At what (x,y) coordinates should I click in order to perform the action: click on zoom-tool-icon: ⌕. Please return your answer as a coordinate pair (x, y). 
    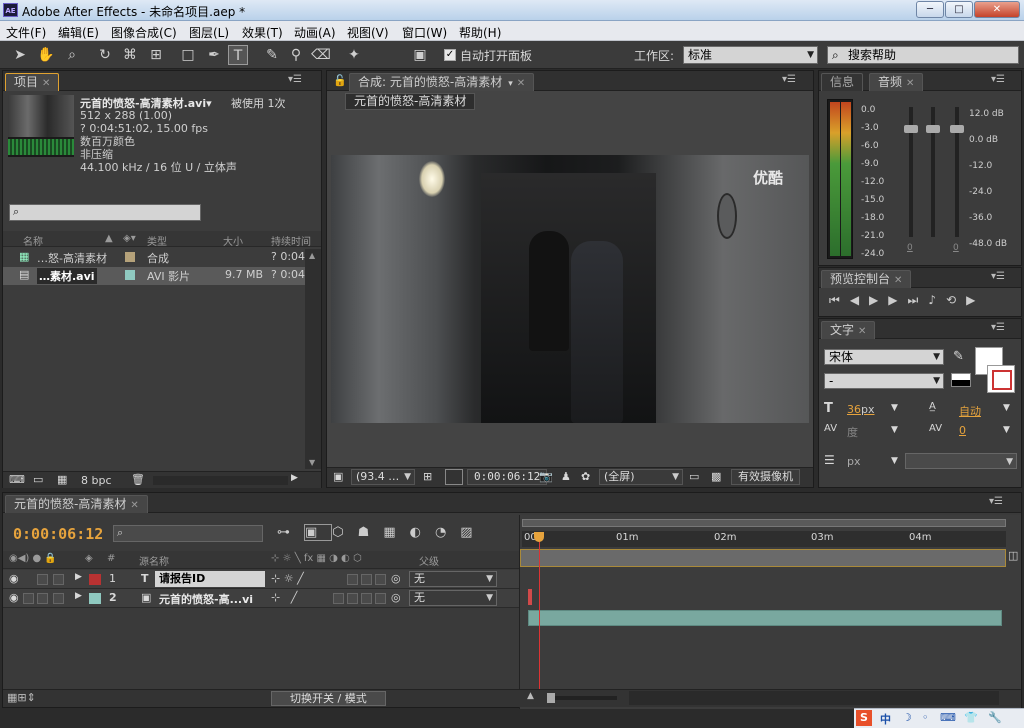
    Looking at the image, I should click on (72, 55).